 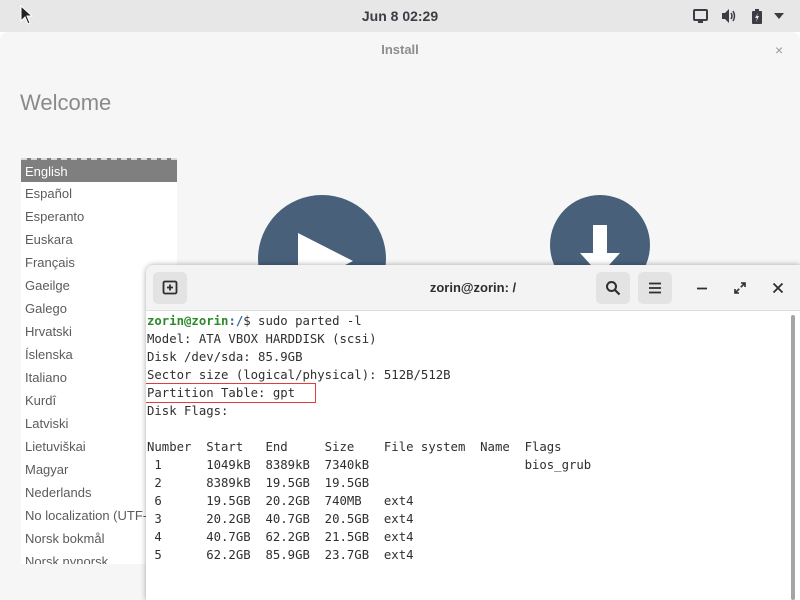 I want to click on output-line: Disk Flags:, so click(x=188, y=411).